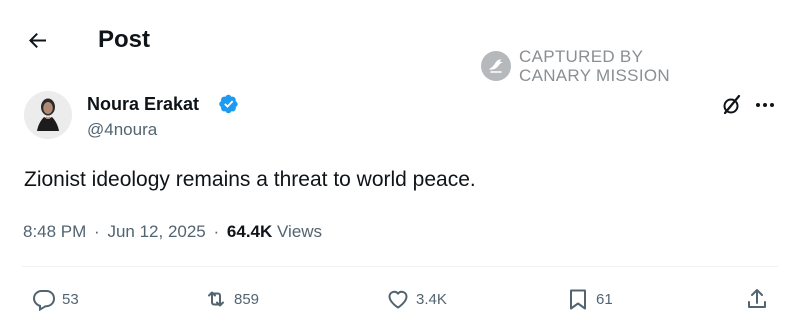 This screenshot has width=800, height=316. What do you see at coordinates (431, 299) in the screenshot?
I see `like-count: 3.4K` at bounding box center [431, 299].